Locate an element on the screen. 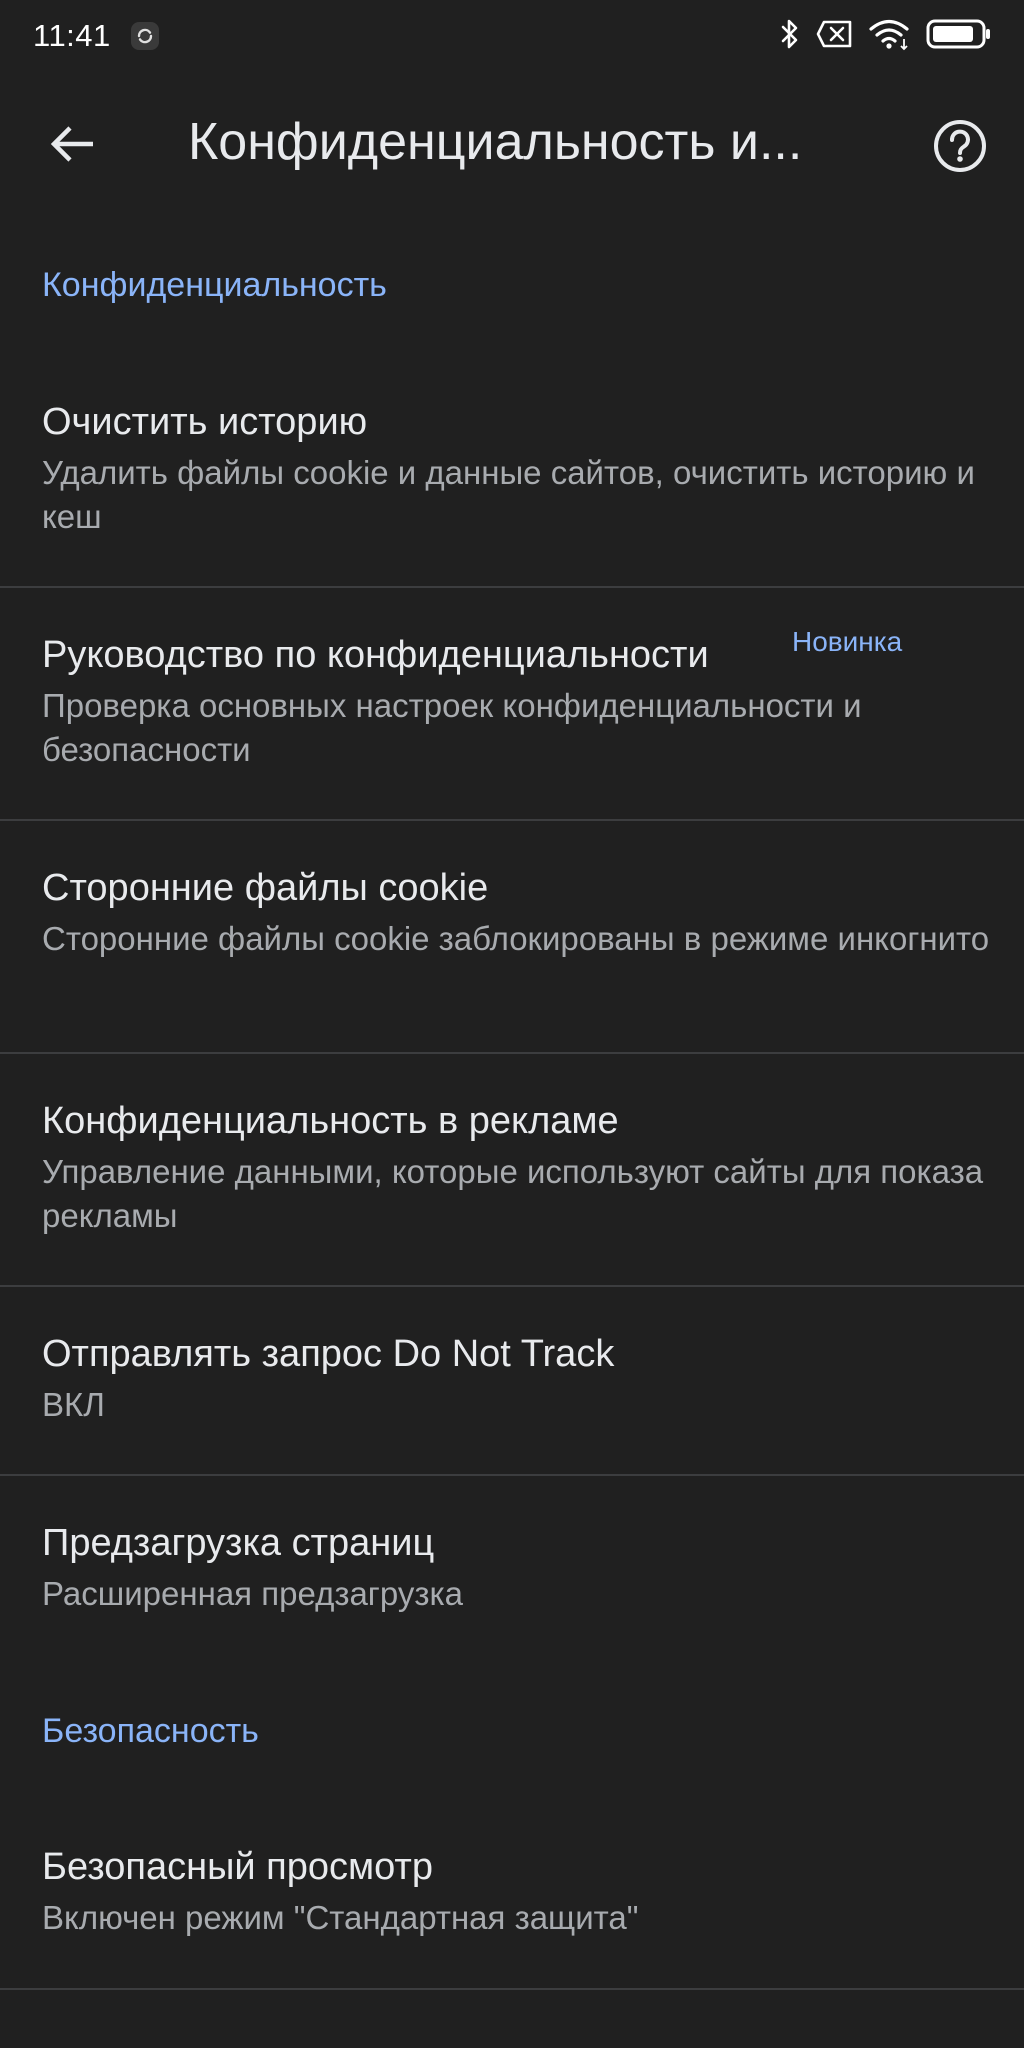 The image size is (1024, 2048). help-icon is located at coordinates (960, 148).